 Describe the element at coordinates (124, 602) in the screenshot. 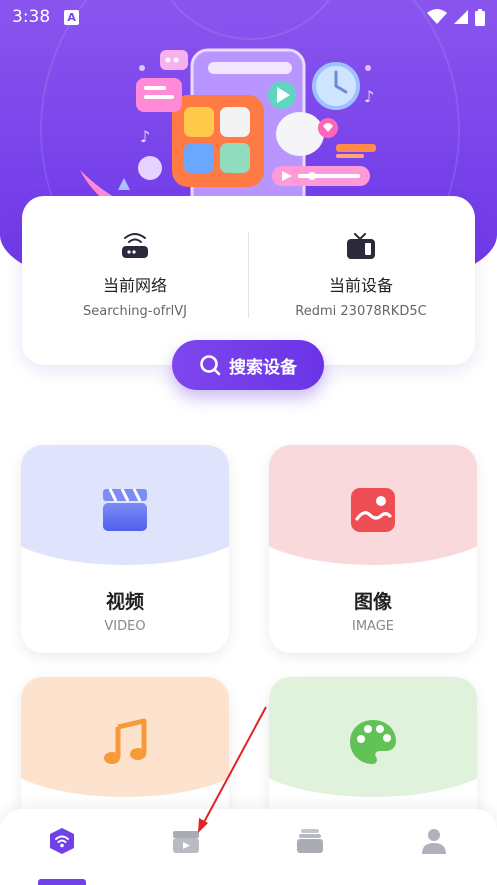

I see `video-title: 视频` at that location.